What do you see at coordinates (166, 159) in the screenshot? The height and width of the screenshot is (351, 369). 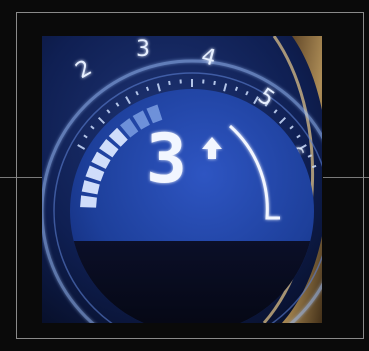 I see `current-gear-digit: 3` at bounding box center [166, 159].